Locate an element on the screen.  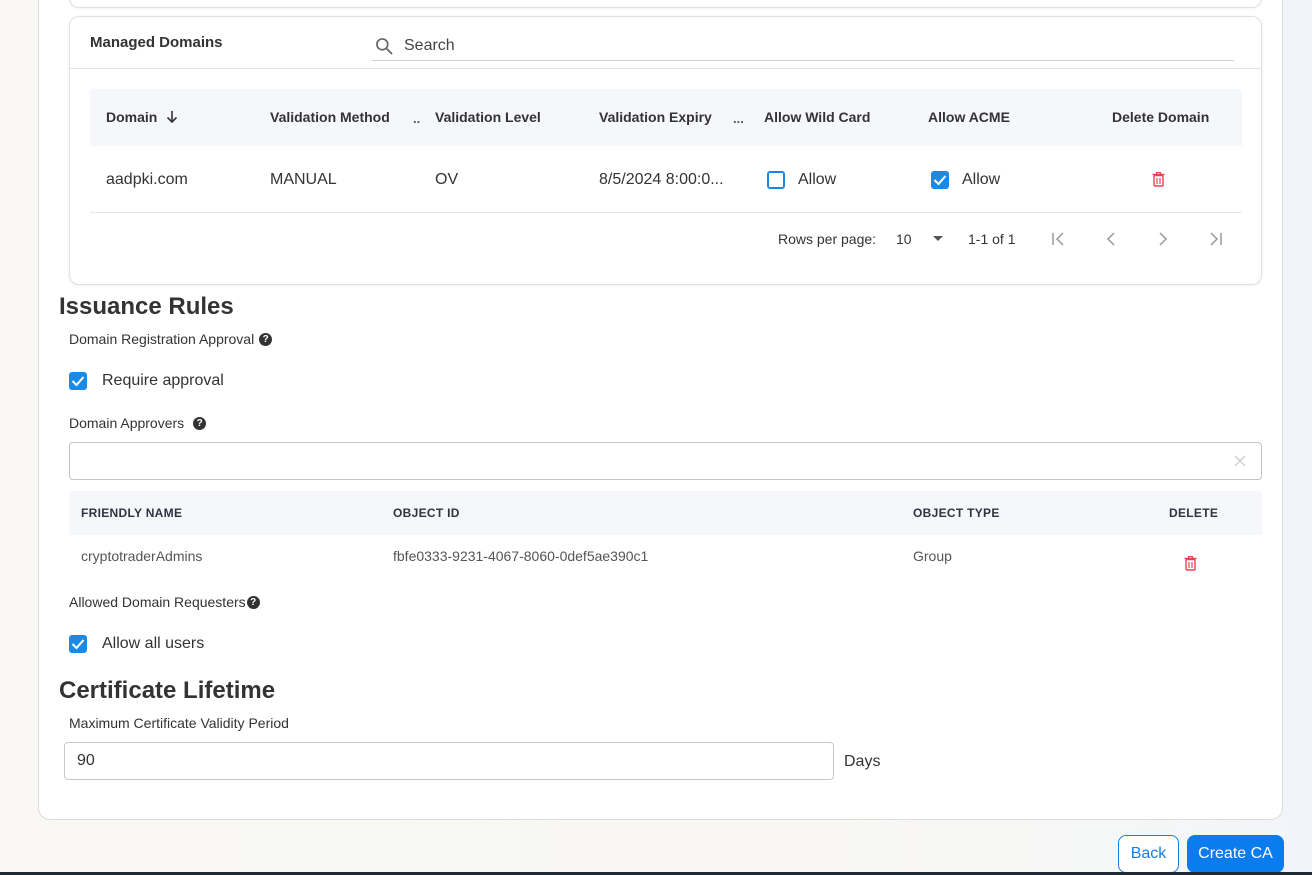
require-approval-checkbox is located at coordinates (78, 381).